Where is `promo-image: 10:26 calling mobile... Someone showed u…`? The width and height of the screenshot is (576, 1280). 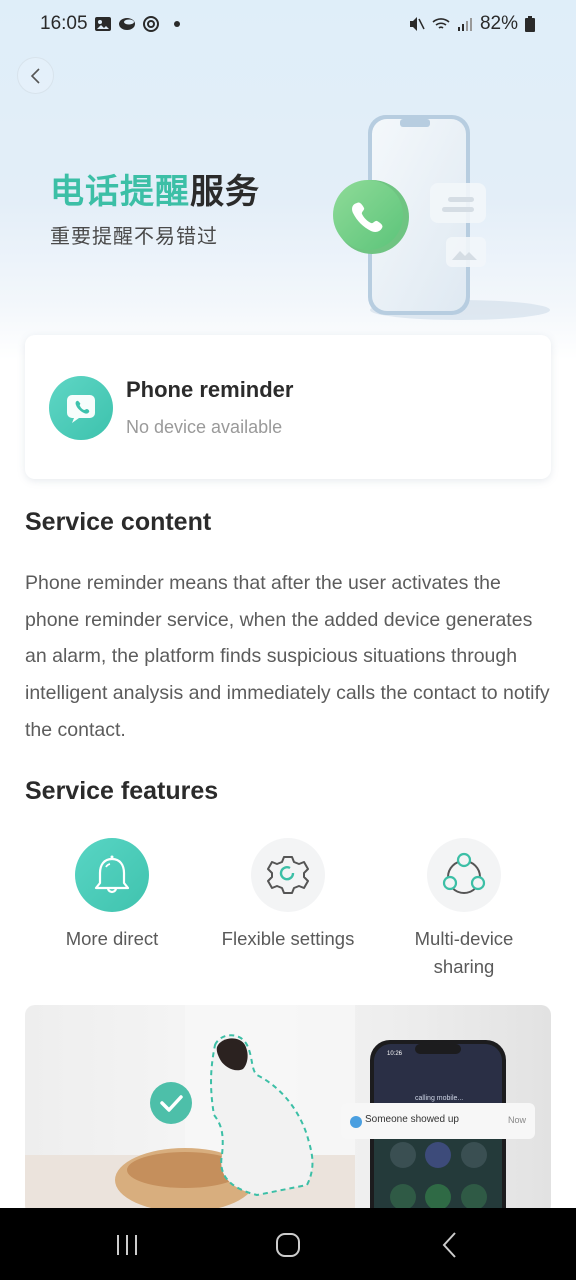 promo-image: 10:26 calling mobile... Someone showed u… is located at coordinates (288, 1110).